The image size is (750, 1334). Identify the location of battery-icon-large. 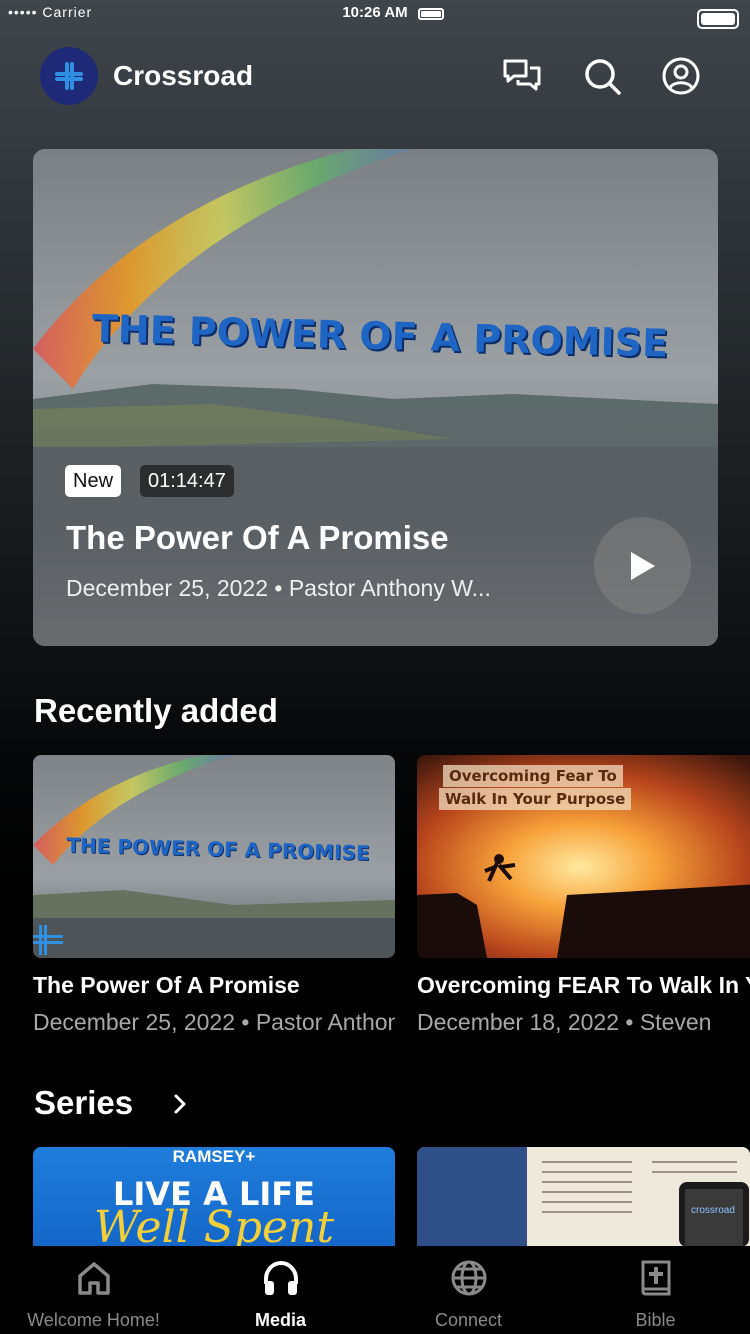
(718, 19).